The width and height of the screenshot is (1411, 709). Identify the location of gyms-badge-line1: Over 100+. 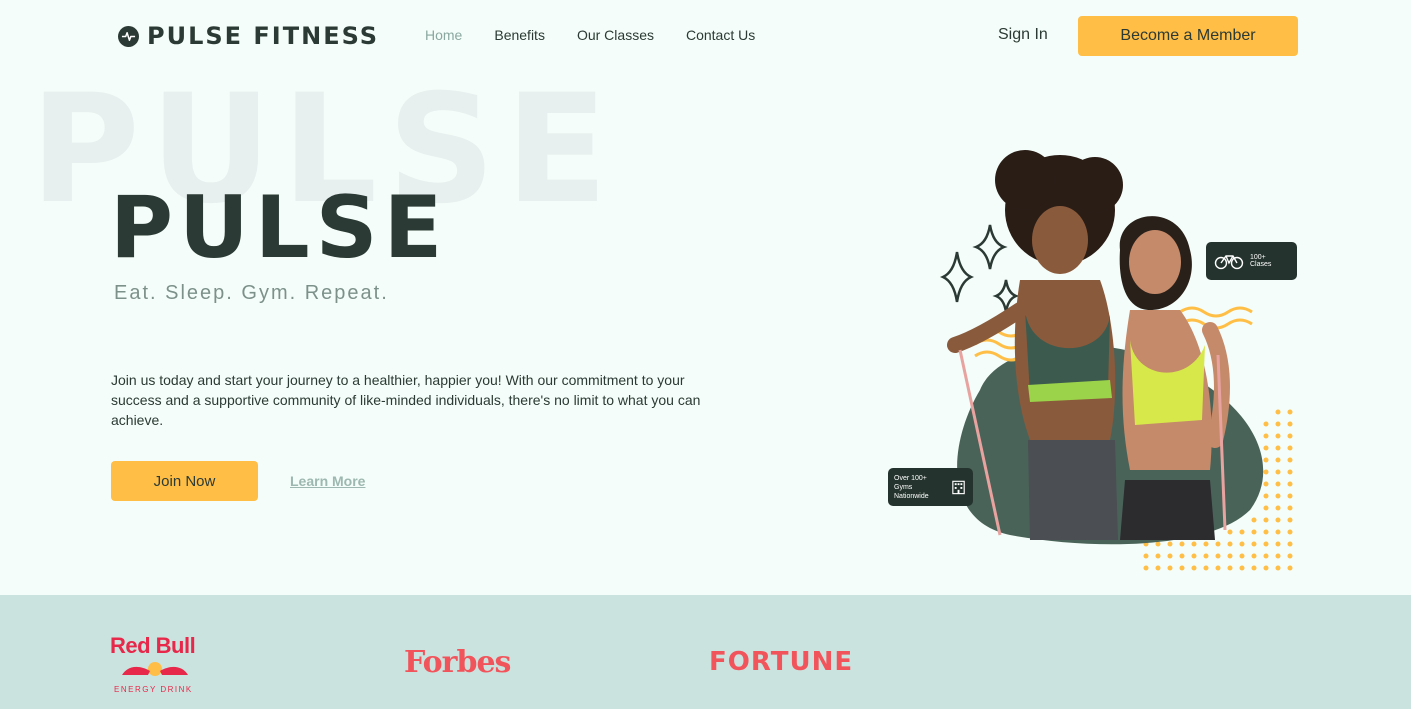
(910, 478).